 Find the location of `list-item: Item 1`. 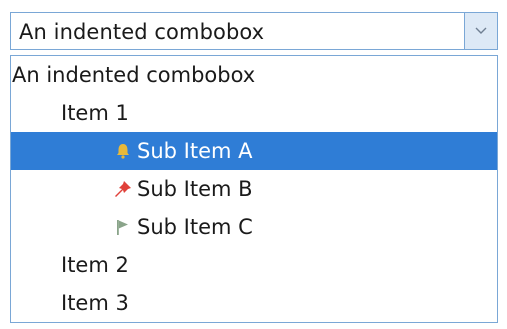

list-item: Item 1 is located at coordinates (254, 113).